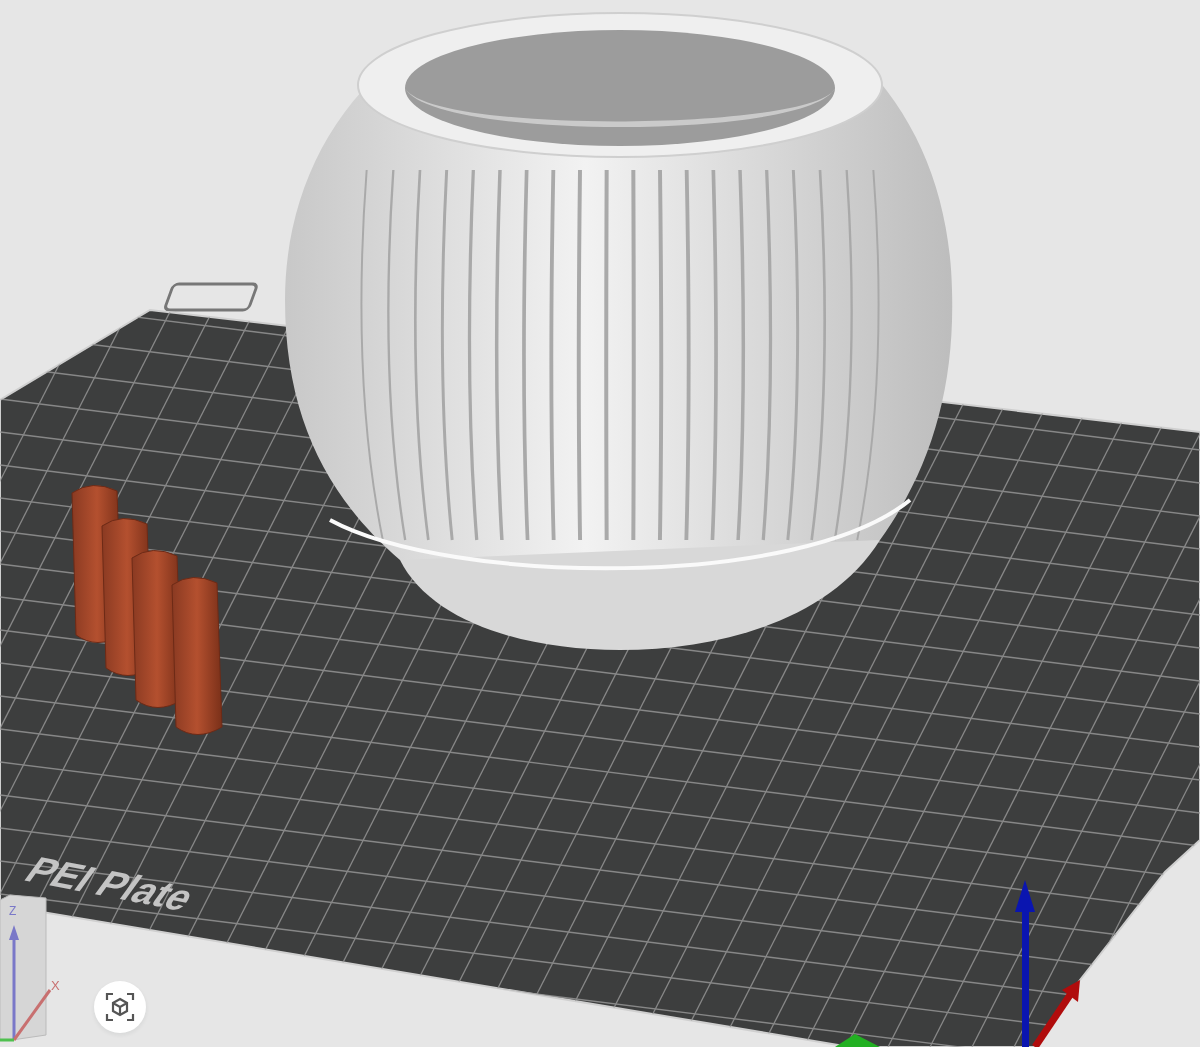  I want to click on view-button, so click(120, 1007).